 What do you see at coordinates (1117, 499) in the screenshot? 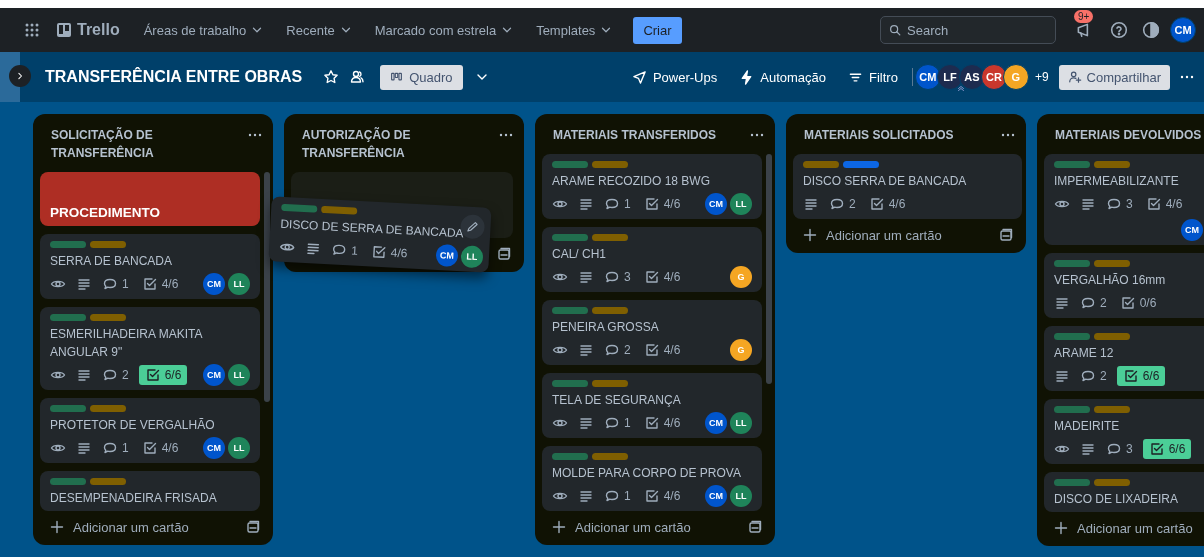
I see `card-title: DISCO DE LIXADEIRA` at bounding box center [1117, 499].